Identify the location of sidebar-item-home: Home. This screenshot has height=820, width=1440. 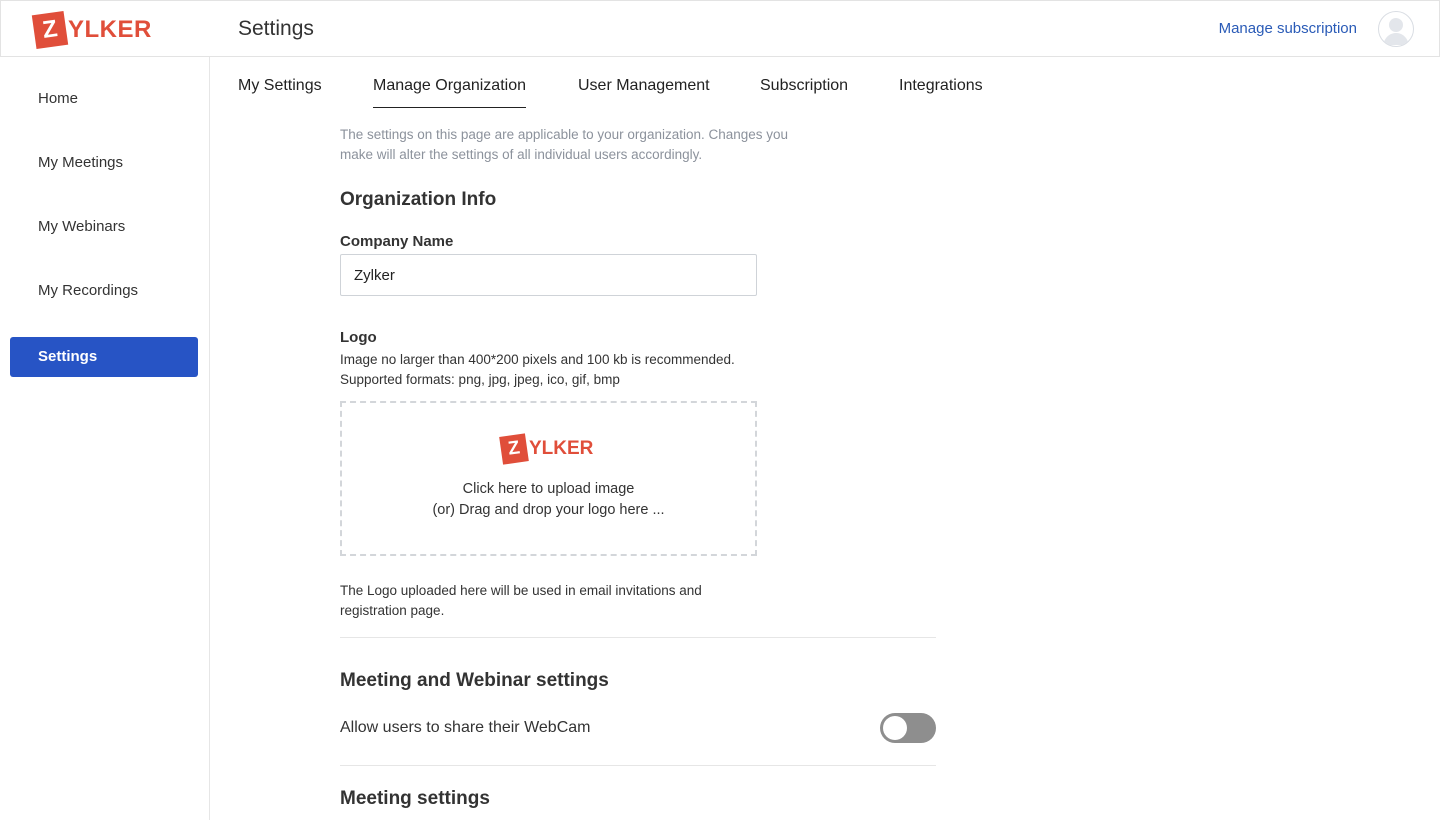
(104, 99).